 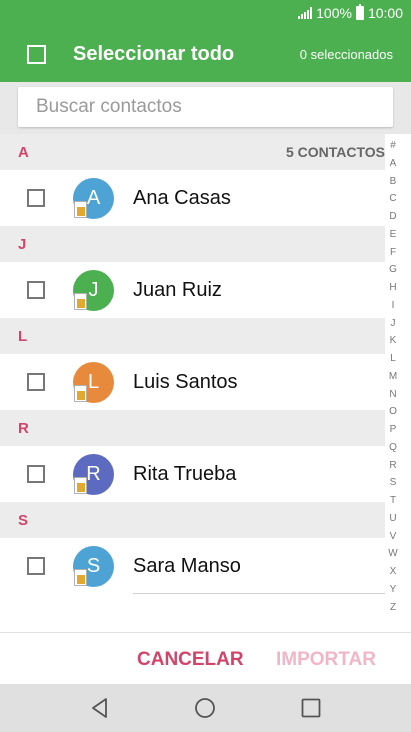 What do you see at coordinates (177, 290) in the screenshot?
I see `contact-name: Juan Ruiz` at bounding box center [177, 290].